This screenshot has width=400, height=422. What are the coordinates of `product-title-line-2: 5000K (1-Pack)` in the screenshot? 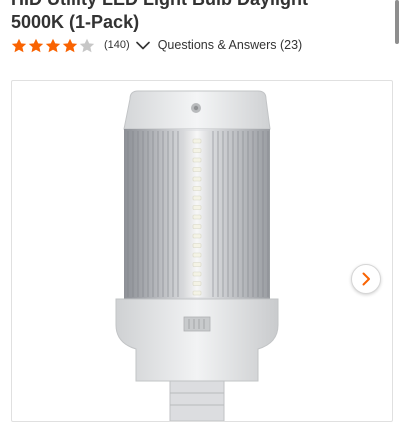 It's located at (75, 22).